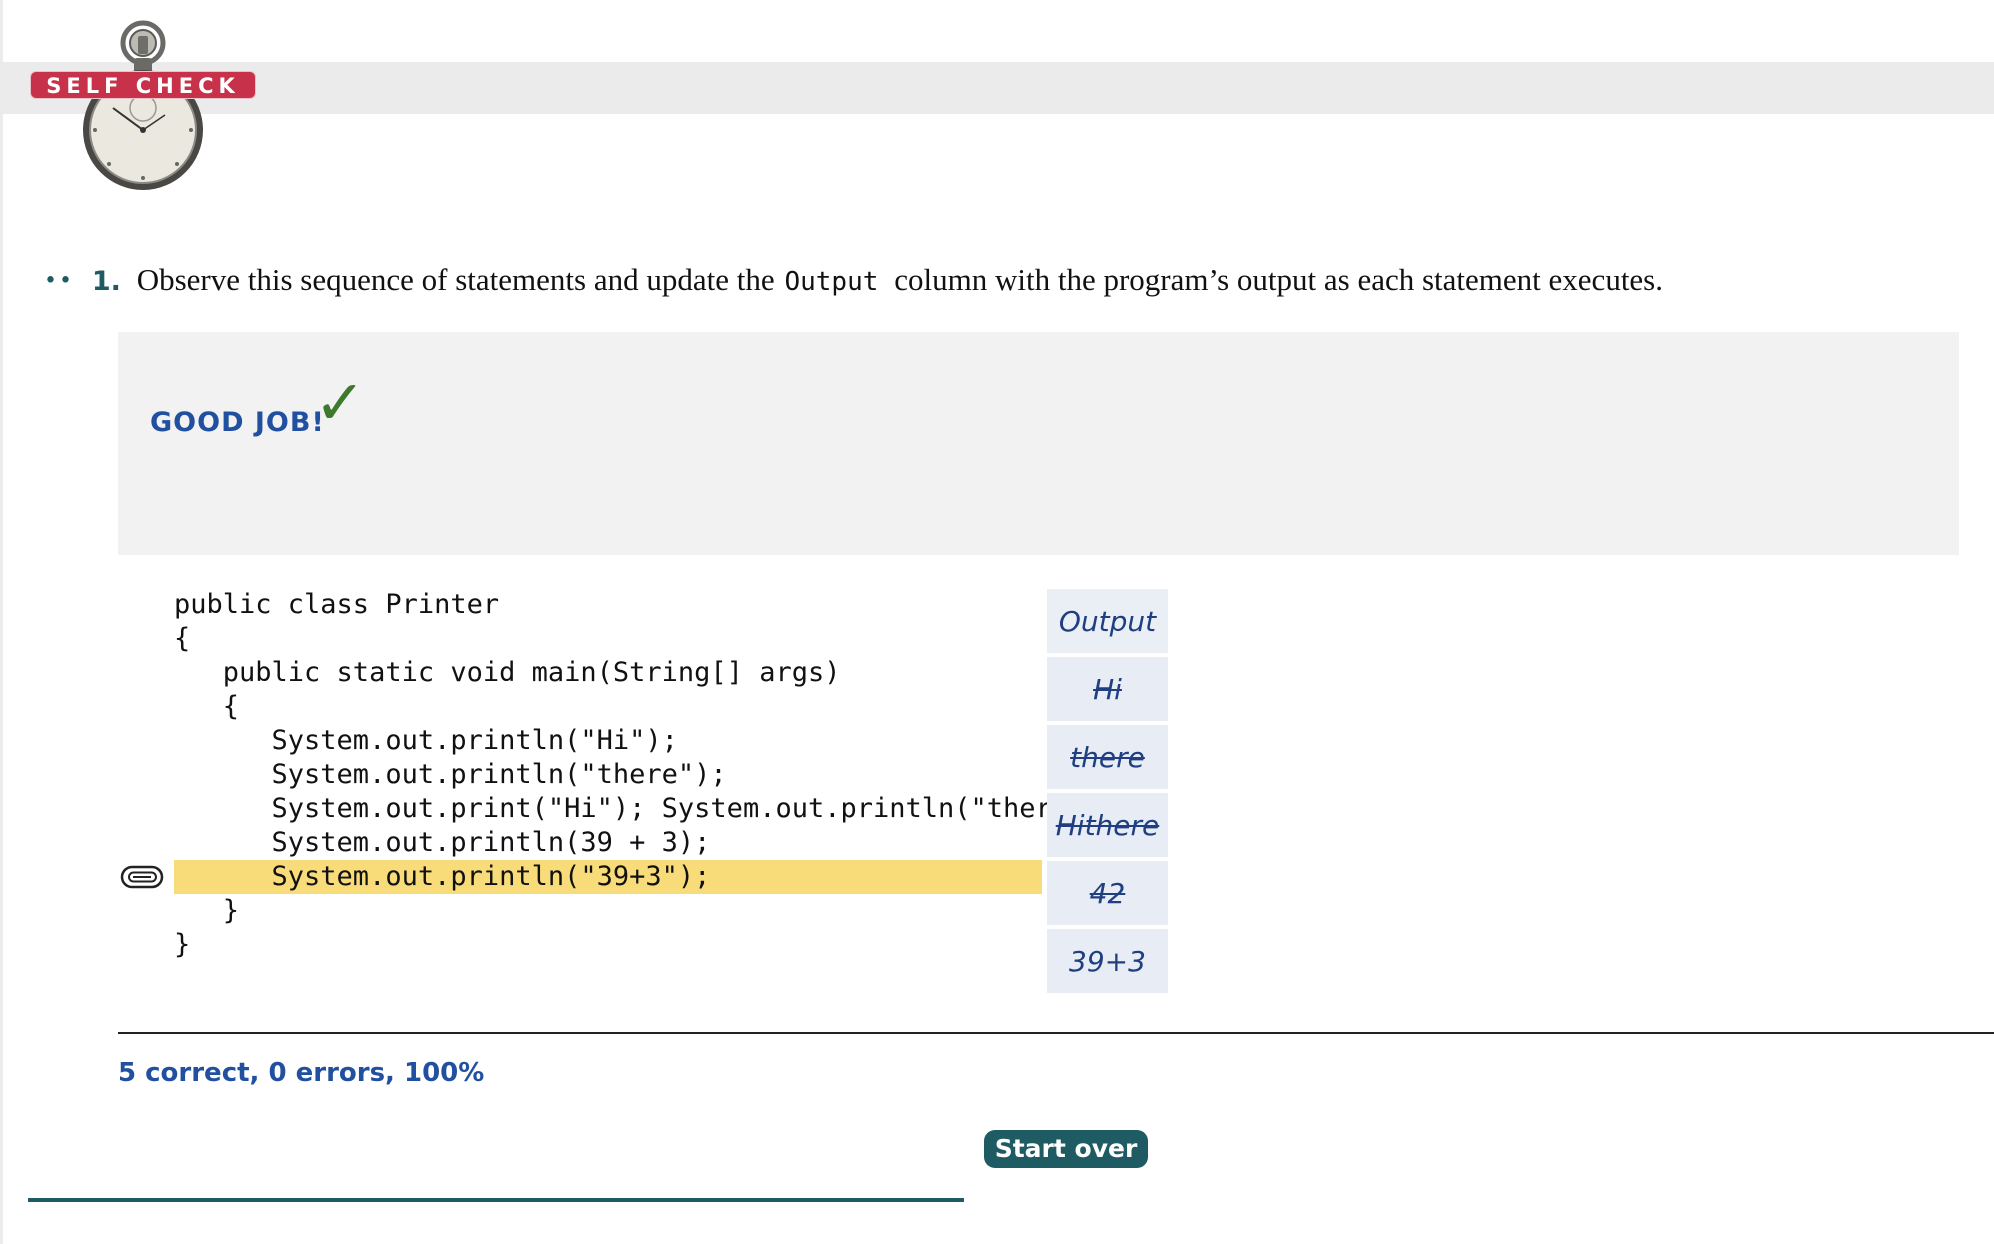 The height and width of the screenshot is (1244, 1994). Describe the element at coordinates (106, 281) in the screenshot. I see `question-number: 1.` at that location.